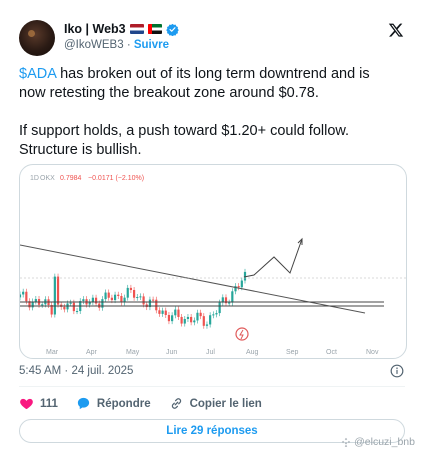  Describe the element at coordinates (176, 403) in the screenshot. I see `link-icon` at that location.